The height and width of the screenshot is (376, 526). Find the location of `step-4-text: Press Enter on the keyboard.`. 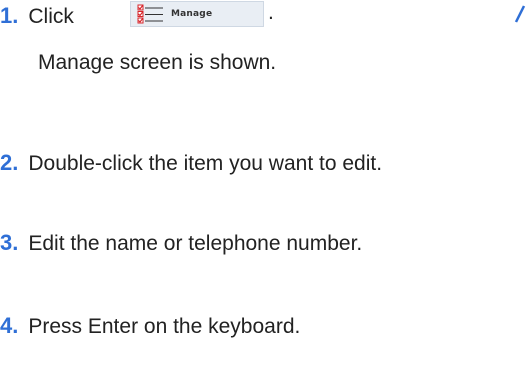

step-4-text: Press Enter on the keyboard. is located at coordinates (164, 326).